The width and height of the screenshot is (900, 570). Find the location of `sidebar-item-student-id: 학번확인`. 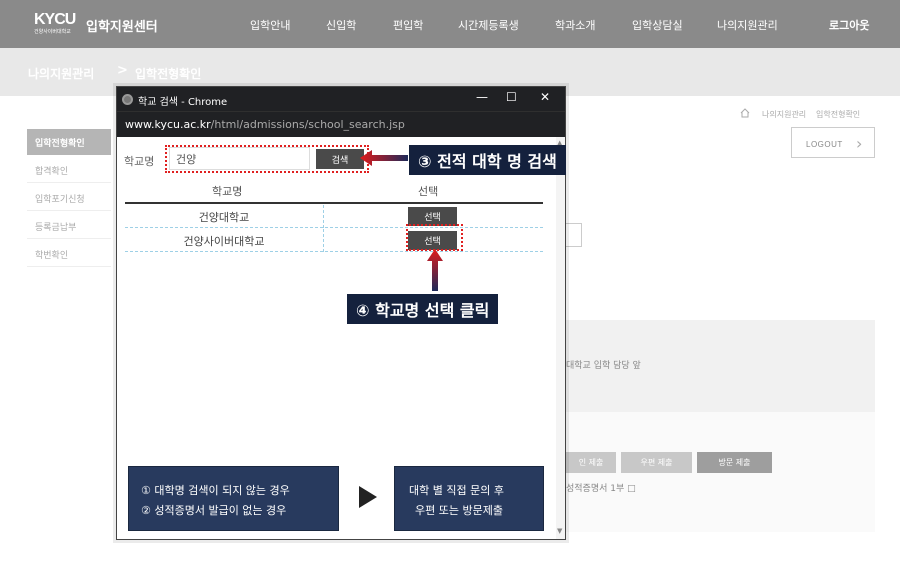

sidebar-item-student-id: 학번확인 is located at coordinates (69, 254).